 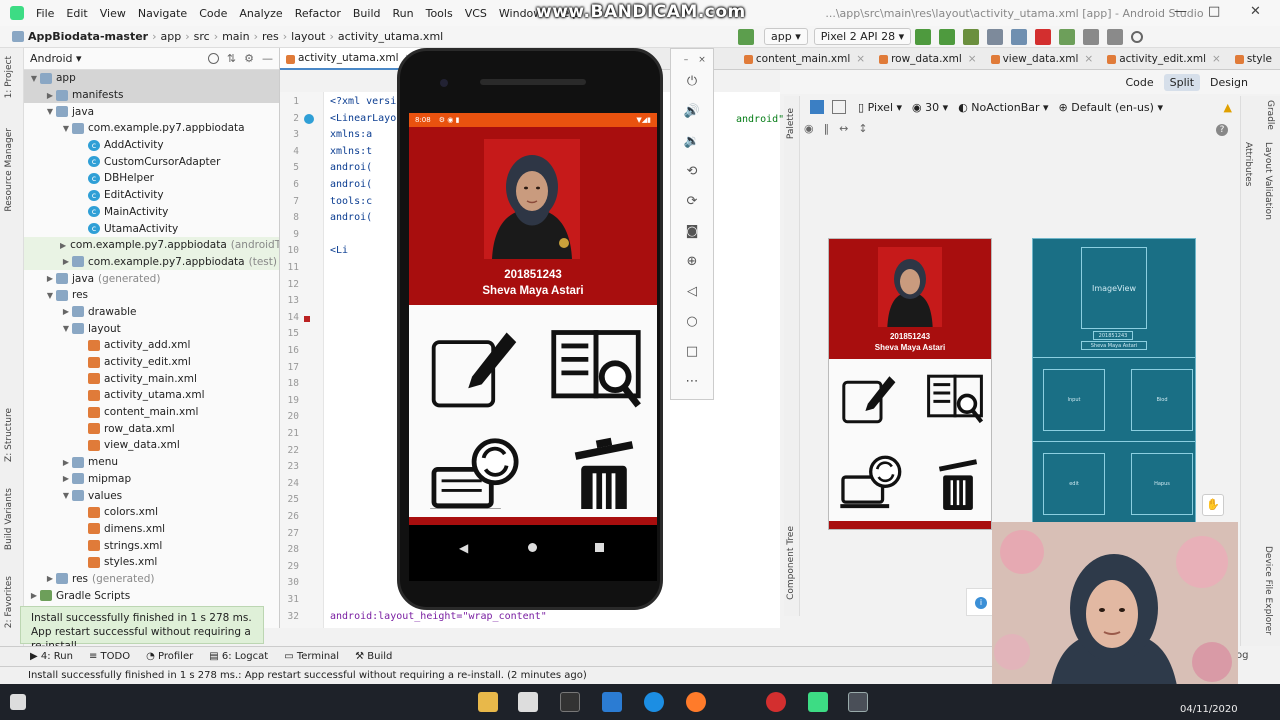 What do you see at coordinates (1228, 107) in the screenshot?
I see `warning-icon: ▲` at bounding box center [1228, 107].